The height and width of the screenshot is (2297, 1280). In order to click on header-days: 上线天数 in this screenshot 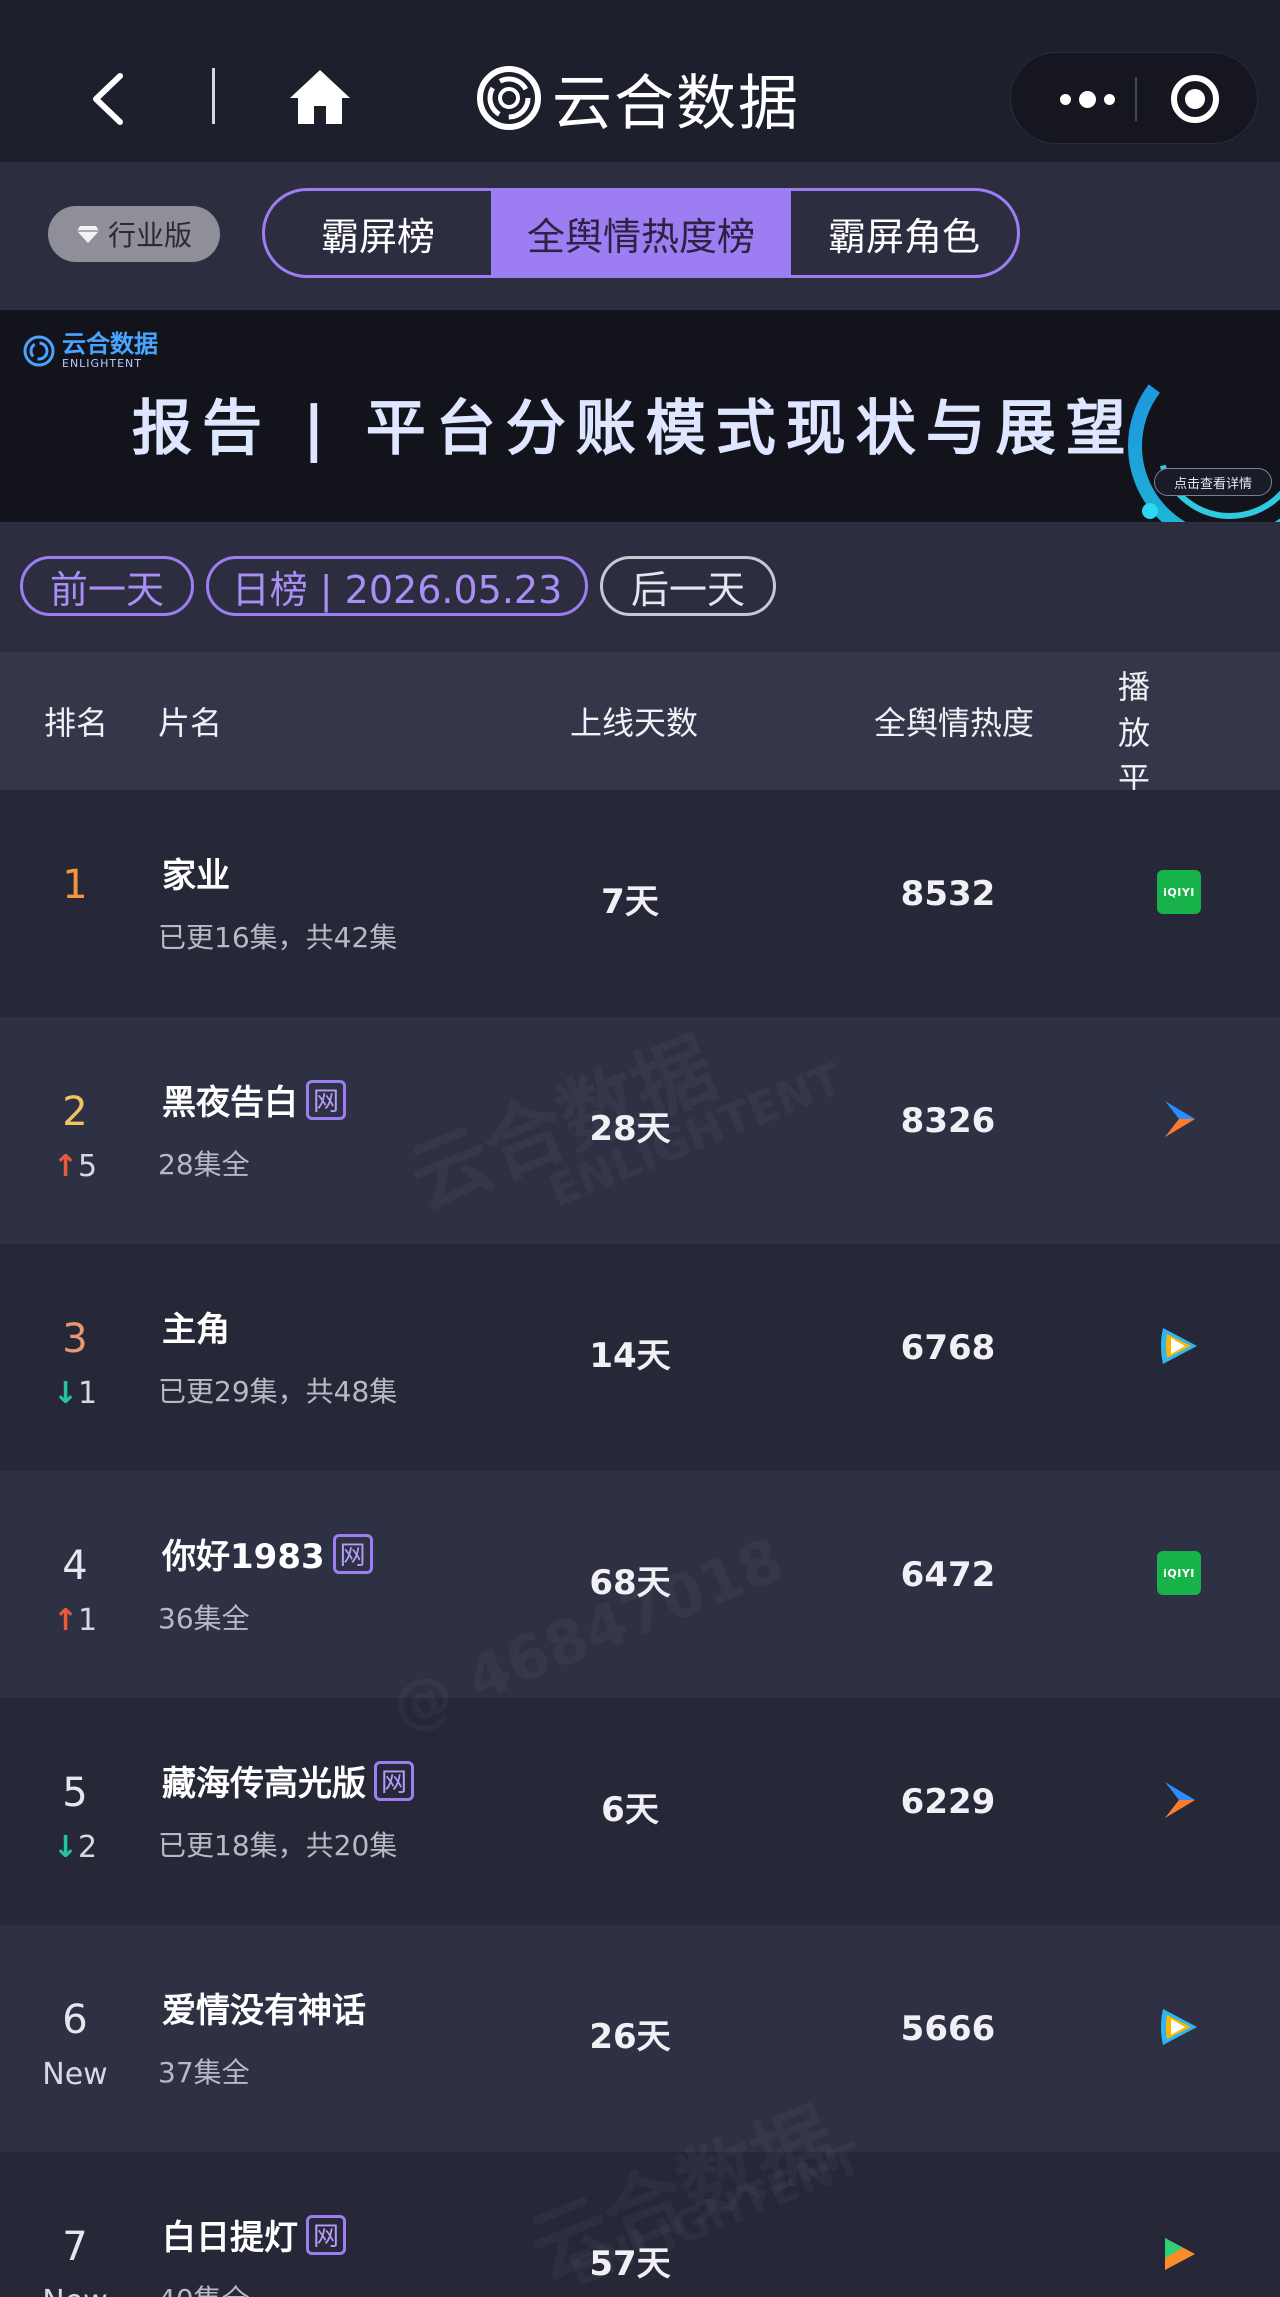, I will do `click(634, 721)`.